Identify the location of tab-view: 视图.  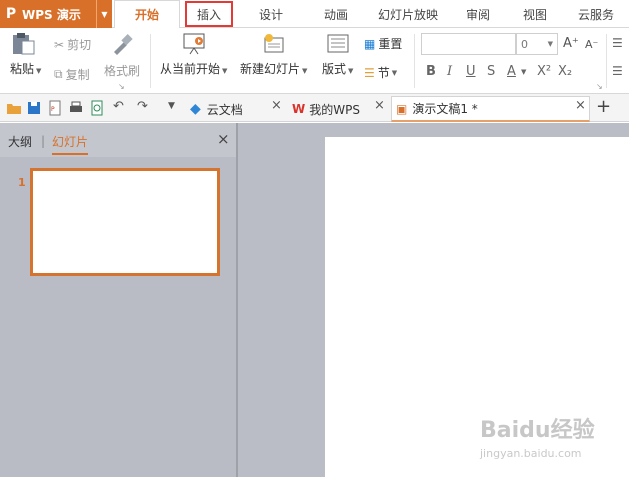
(535, 14).